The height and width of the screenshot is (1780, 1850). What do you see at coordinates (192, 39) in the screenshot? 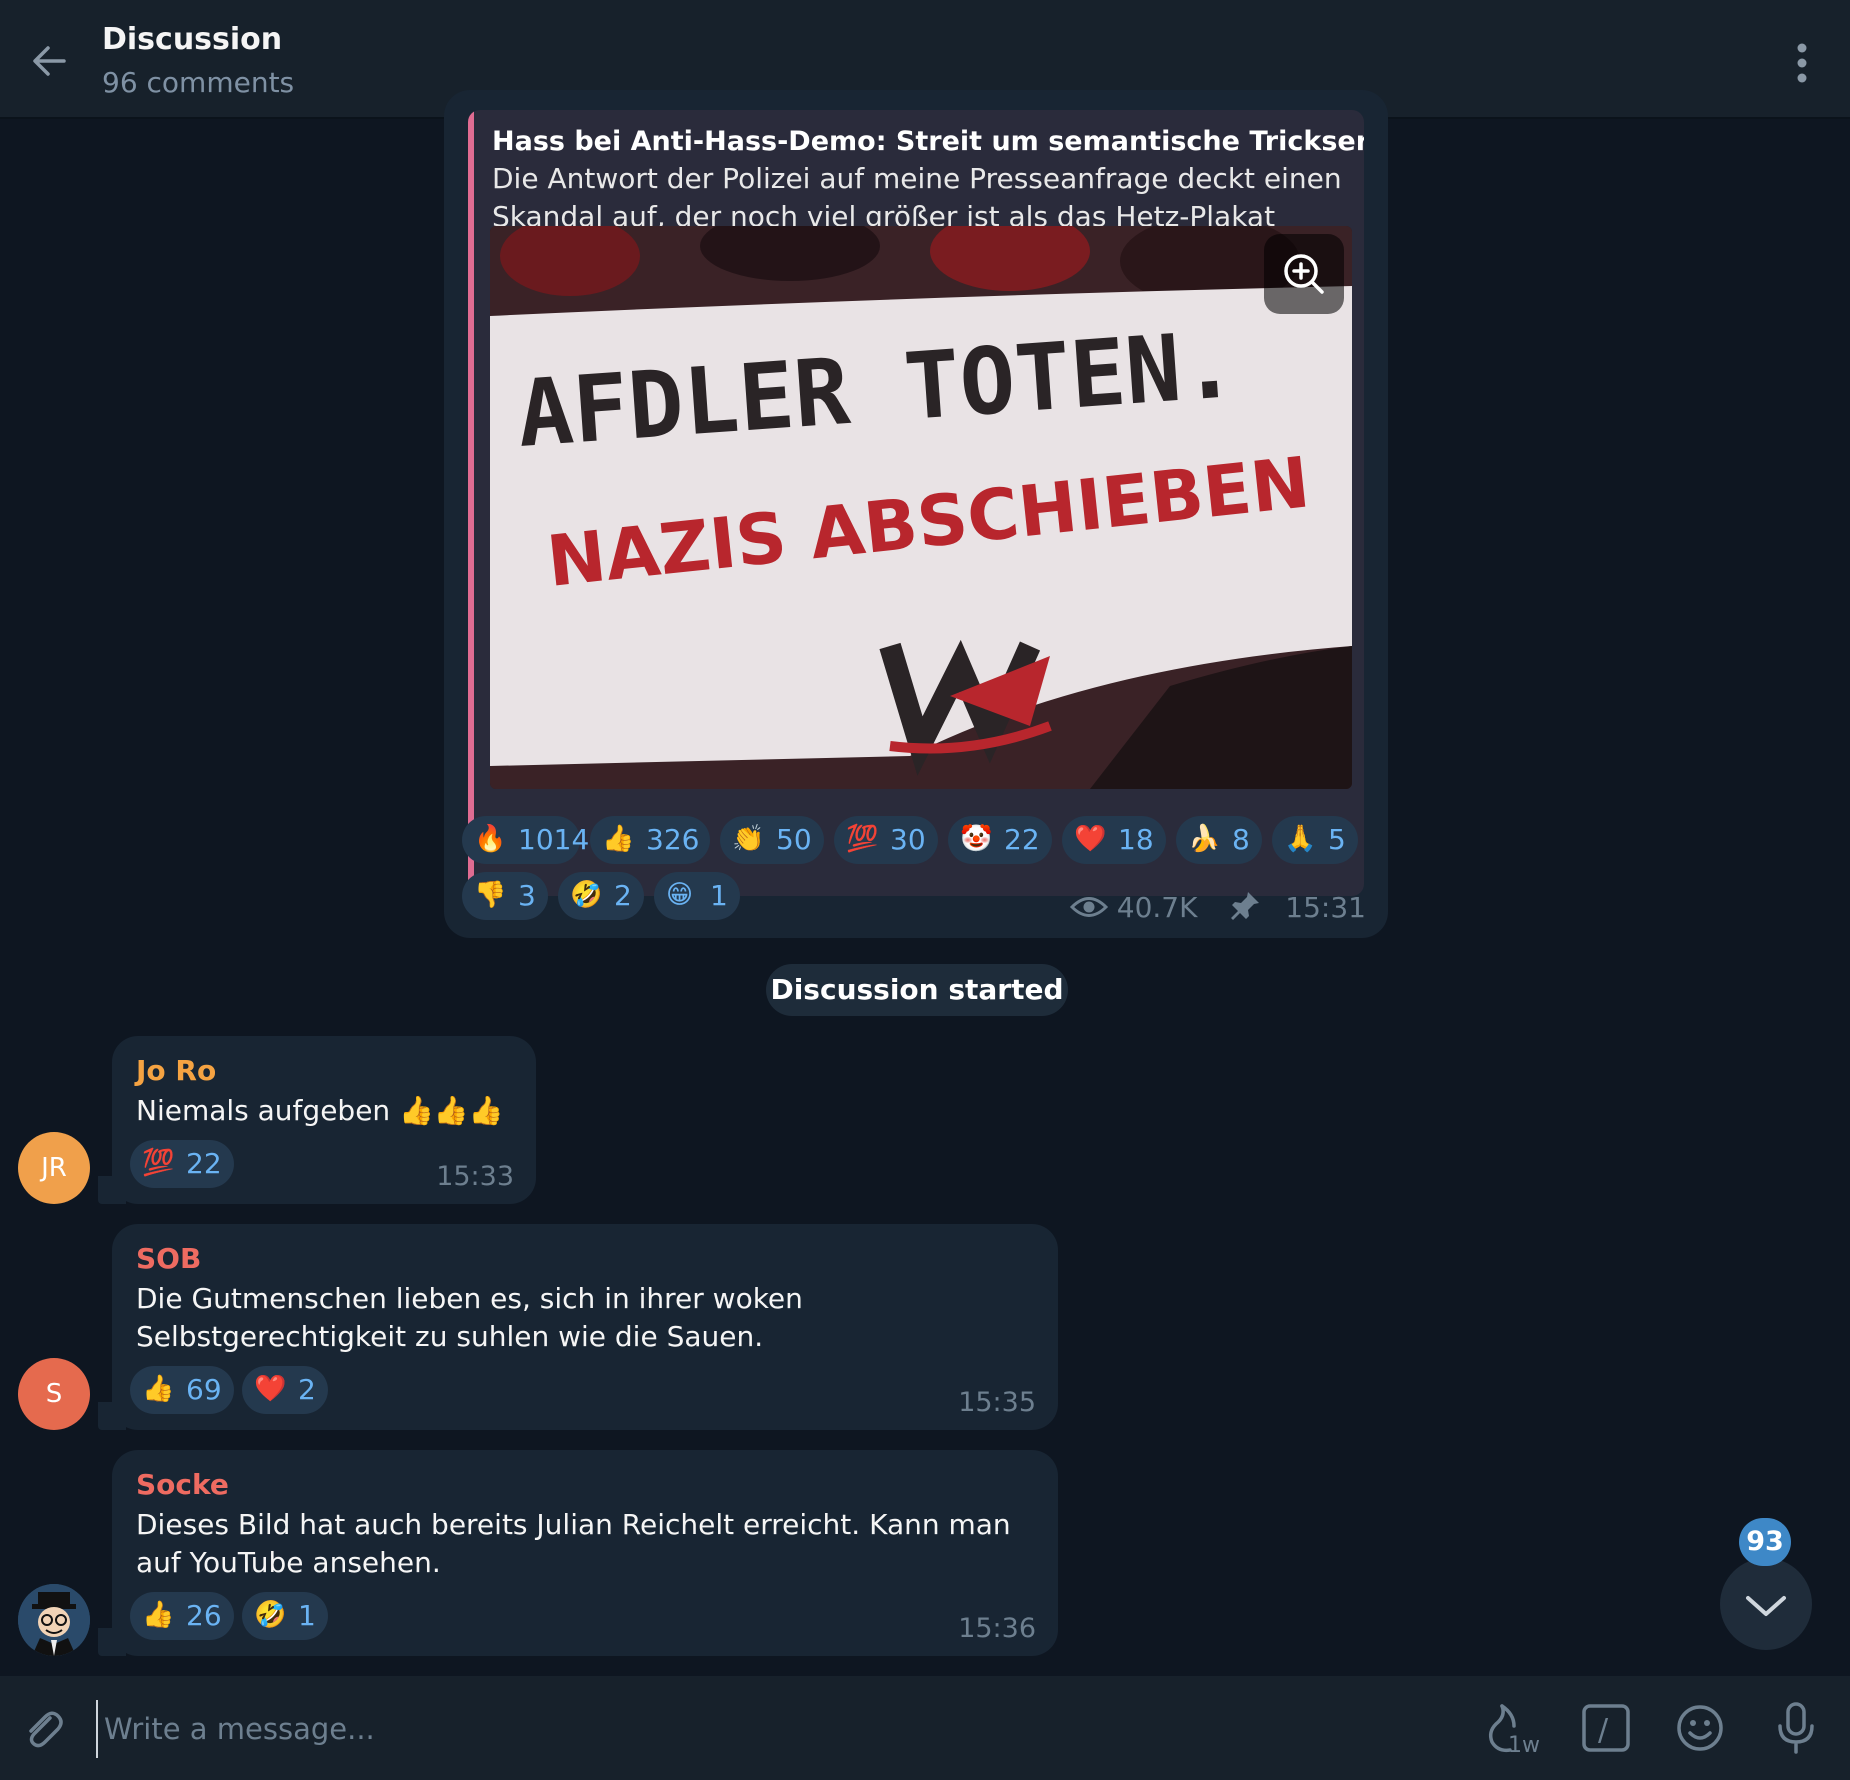
I see `page-title: Discussion` at bounding box center [192, 39].